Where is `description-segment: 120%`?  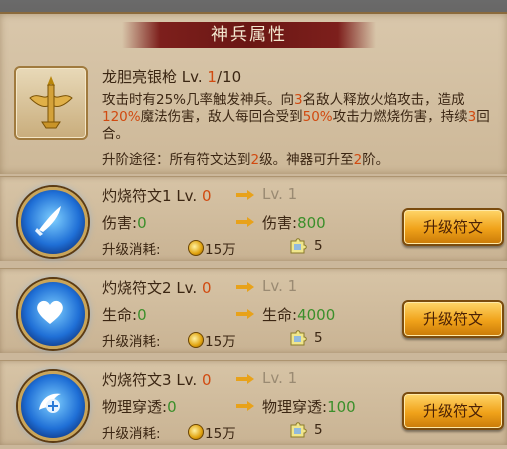 description-segment: 120% is located at coordinates (121, 117).